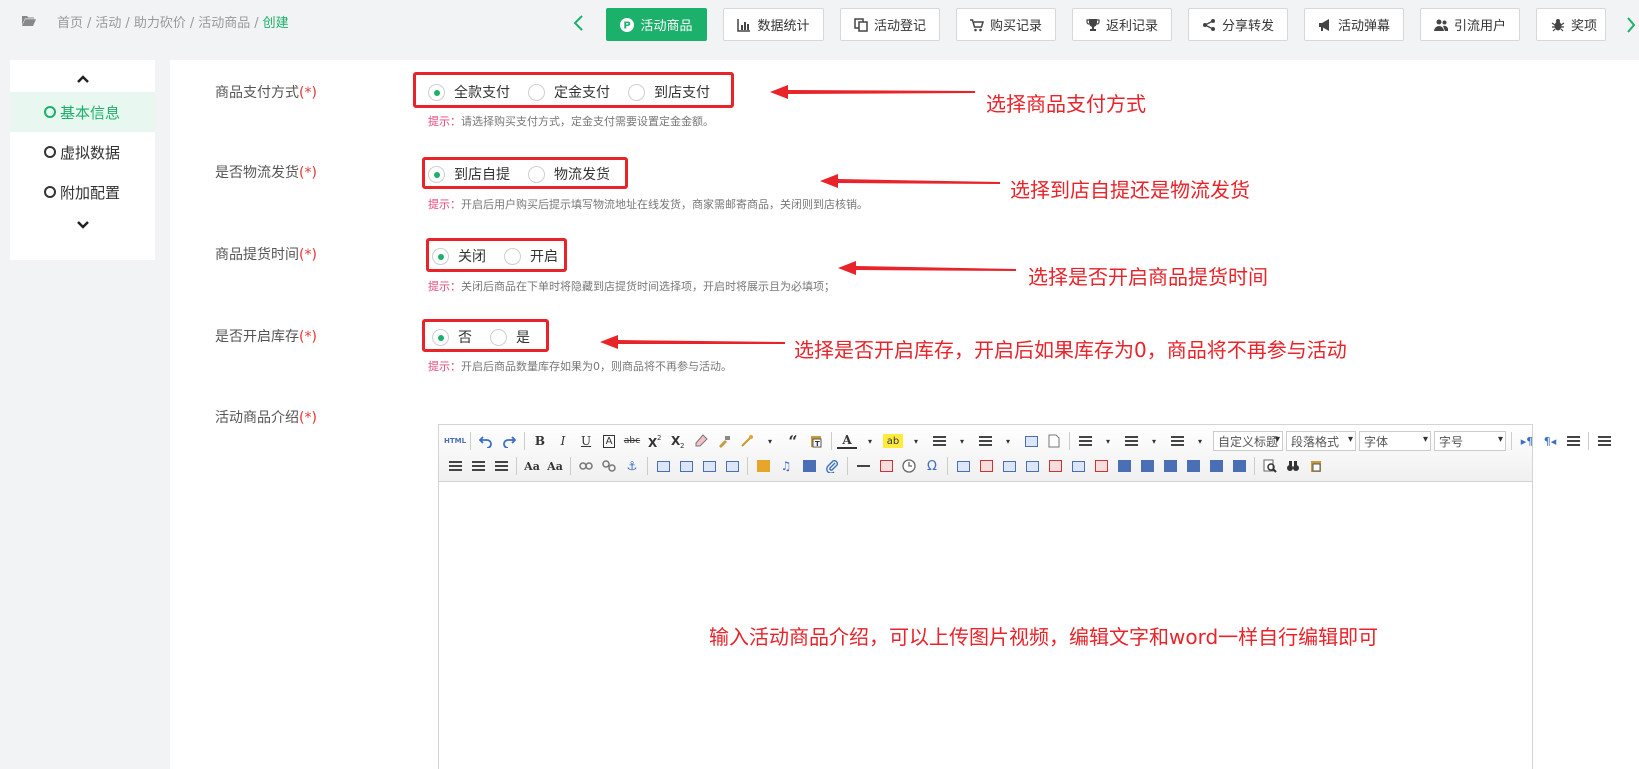  Describe the element at coordinates (563, 441) in the screenshot. I see `italic-icon: I` at that location.